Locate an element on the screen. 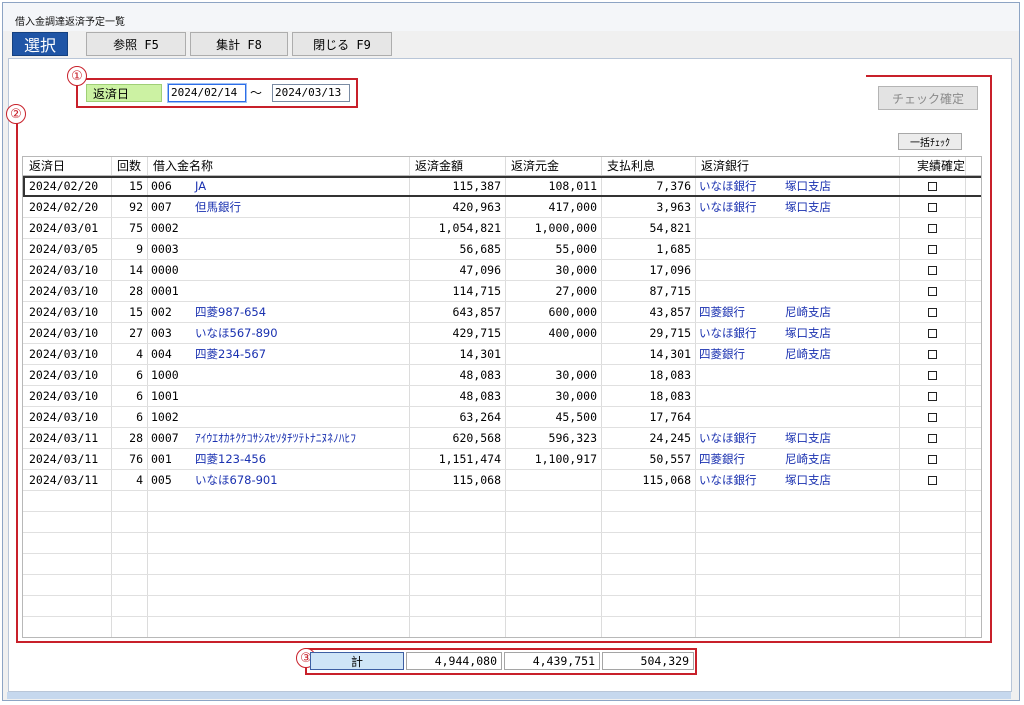  header-date: 返済日 is located at coordinates (44, 166).